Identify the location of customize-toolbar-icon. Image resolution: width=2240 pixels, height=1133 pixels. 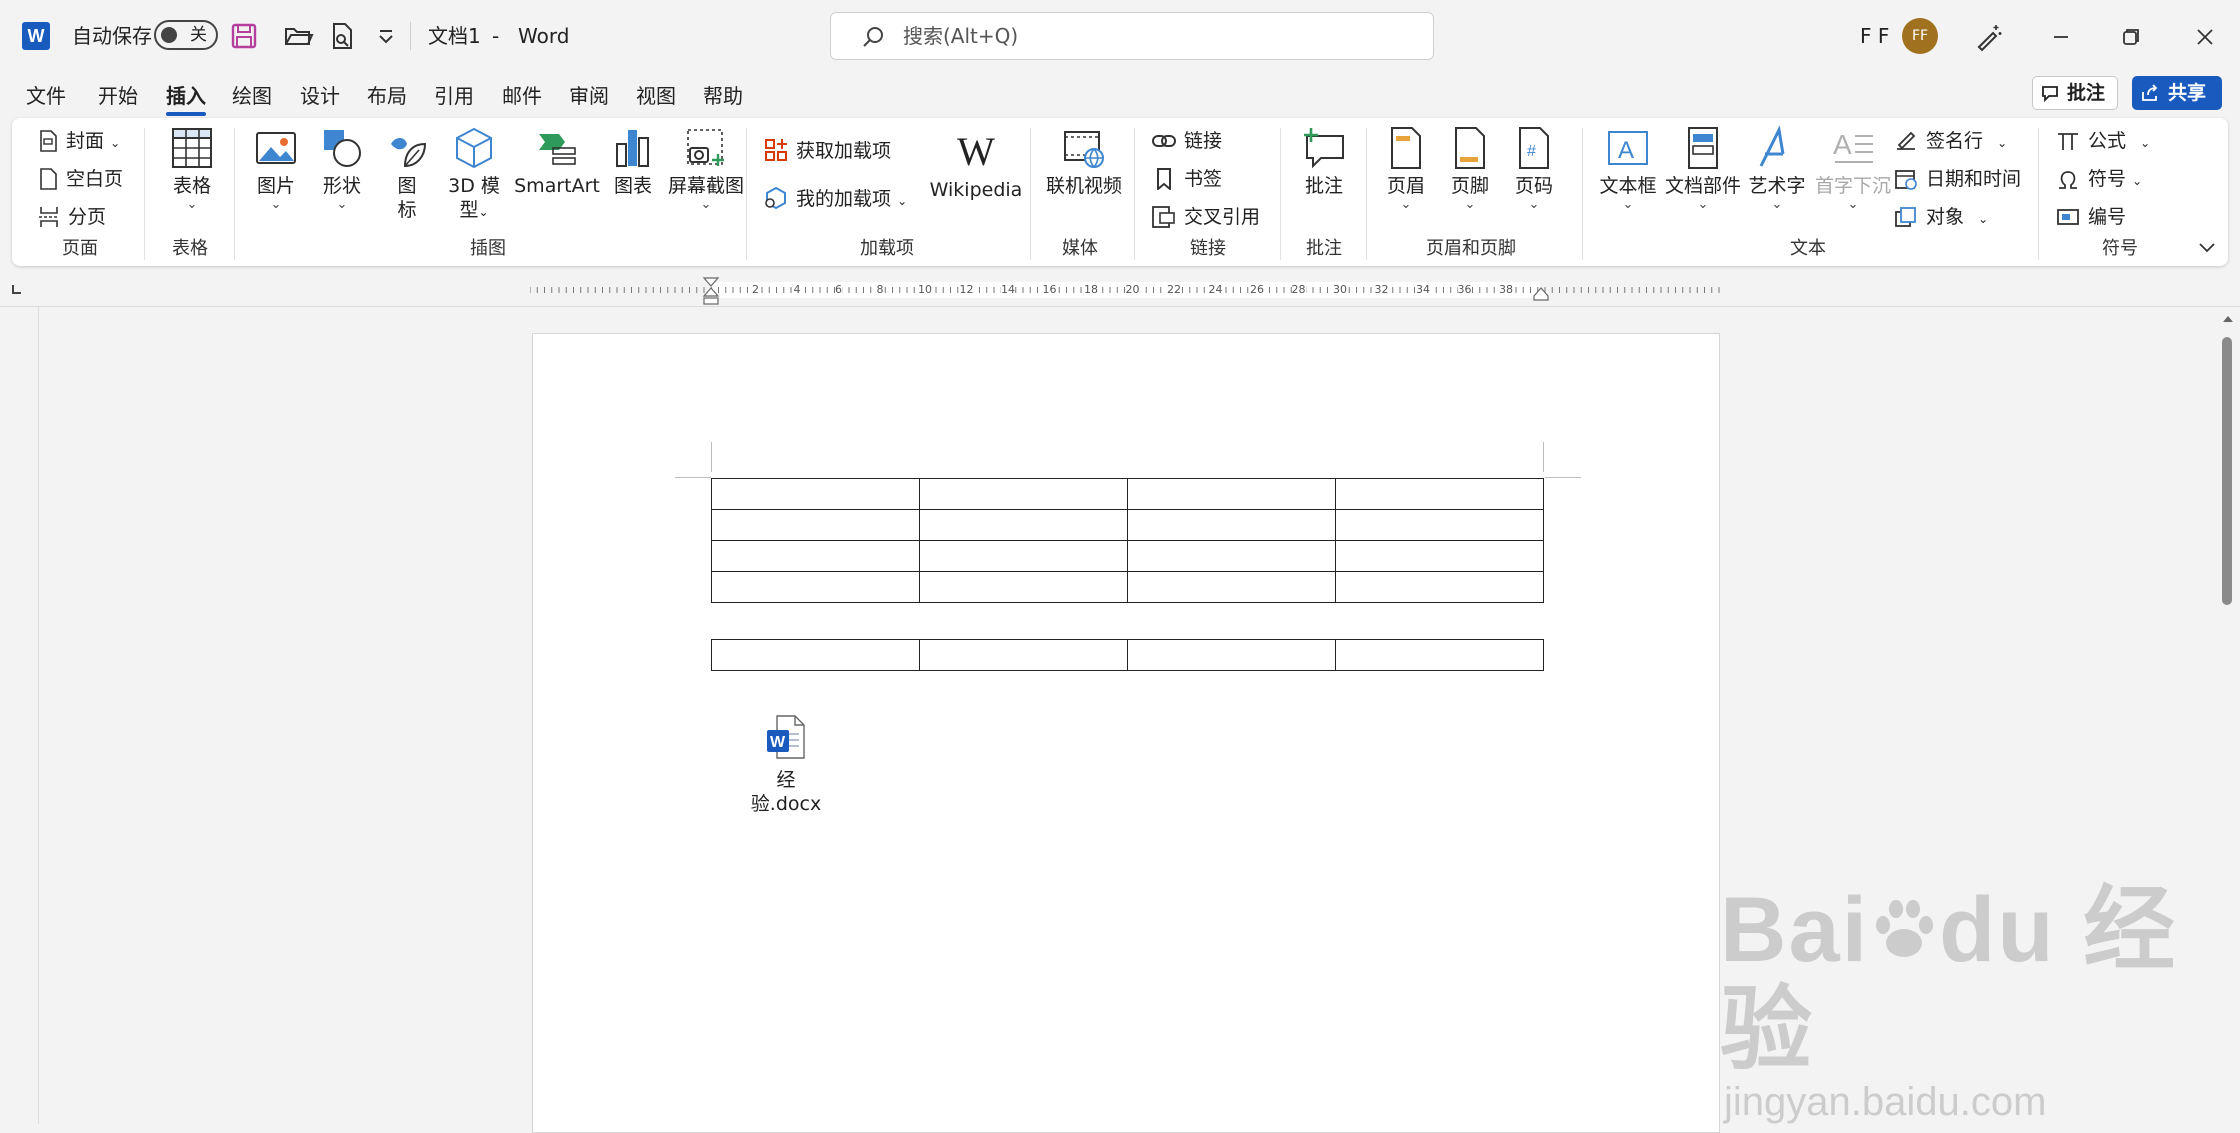
(386, 36).